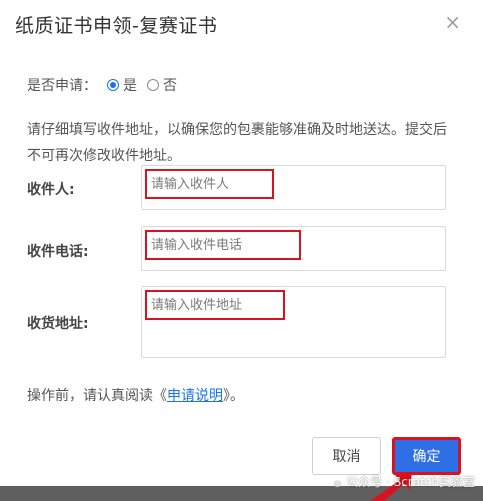 The image size is (483, 501). I want to click on close-icon: ×, so click(452, 22).